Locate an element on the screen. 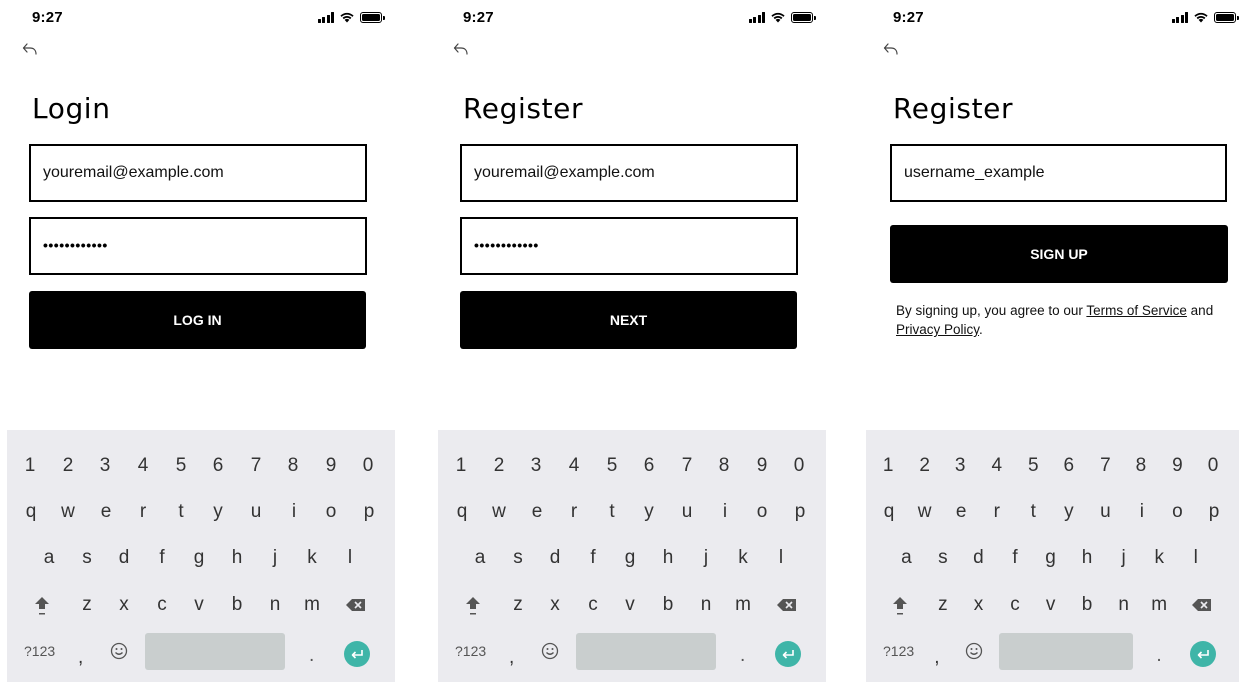  enter-key is located at coordinates (788, 654).